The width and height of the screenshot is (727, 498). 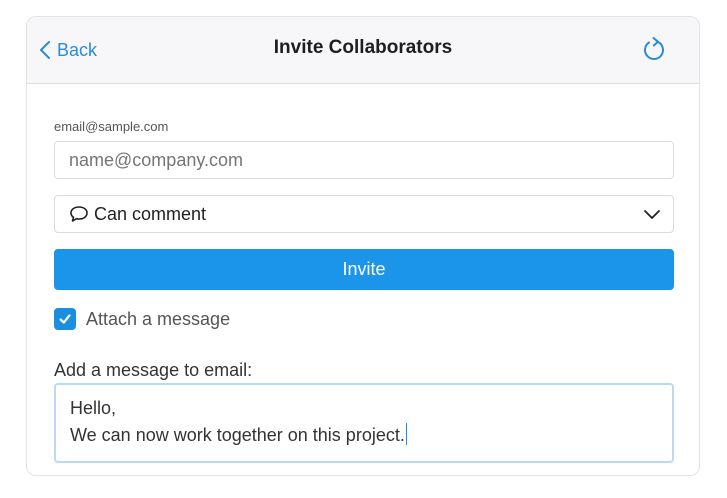 What do you see at coordinates (652, 214) in the screenshot?
I see `chevron-down-icon` at bounding box center [652, 214].